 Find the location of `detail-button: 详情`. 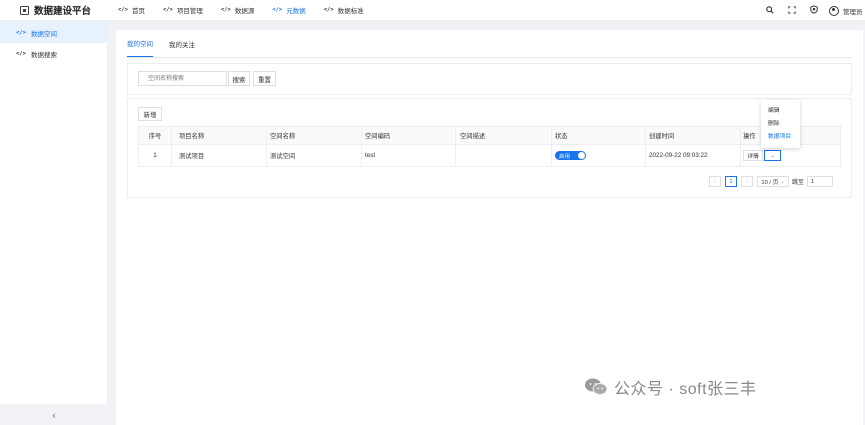

detail-button: 详情 is located at coordinates (753, 155).